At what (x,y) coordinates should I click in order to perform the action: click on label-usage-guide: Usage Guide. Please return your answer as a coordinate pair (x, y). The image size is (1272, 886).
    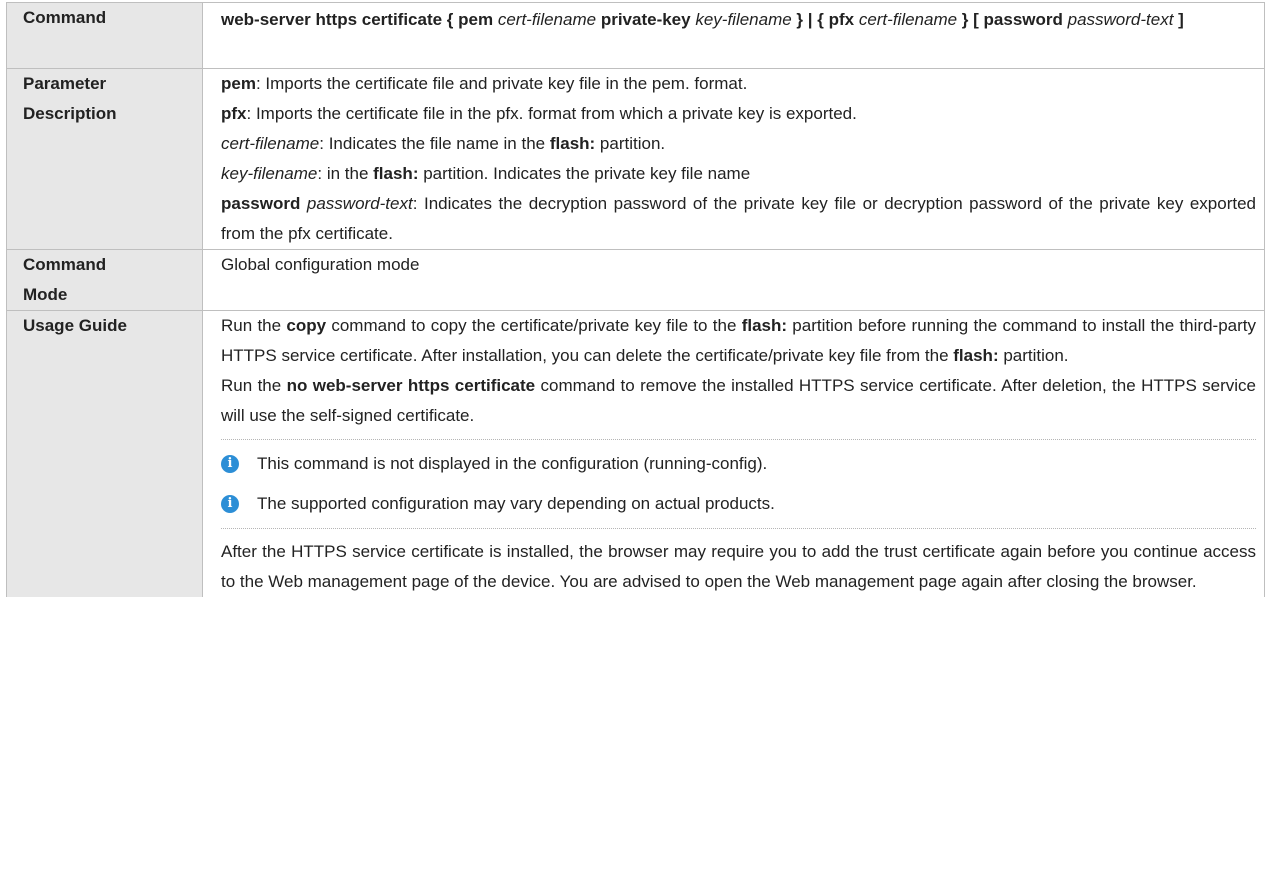
    Looking at the image, I should click on (104, 453).